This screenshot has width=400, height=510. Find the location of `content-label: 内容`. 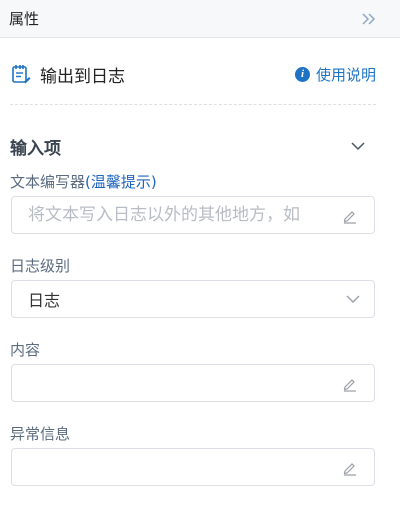

content-label: 内容 is located at coordinates (25, 350).